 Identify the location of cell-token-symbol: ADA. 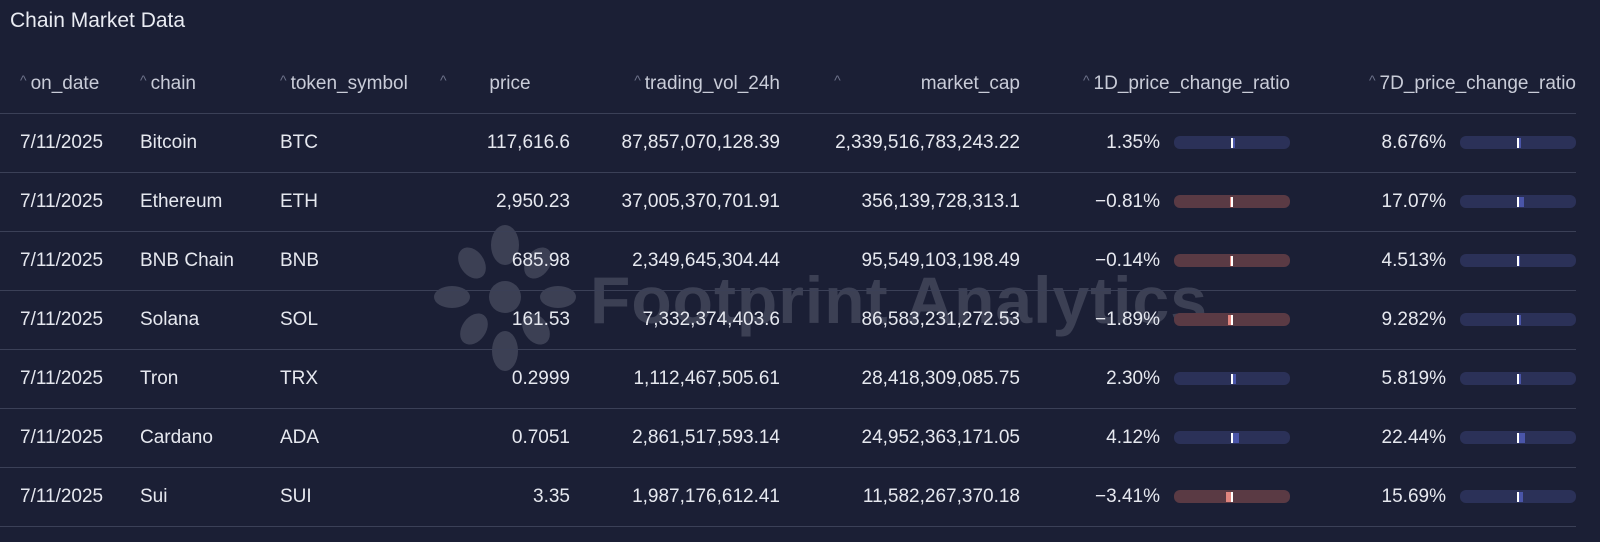
(360, 438).